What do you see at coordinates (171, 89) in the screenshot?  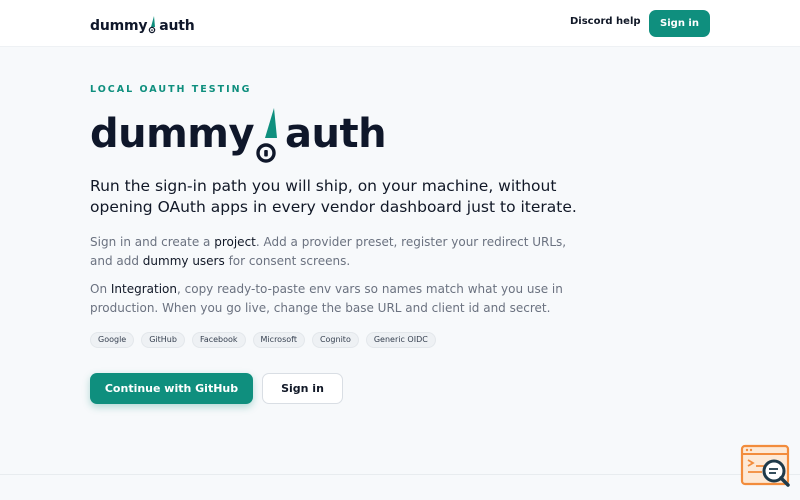 I see `eyebrow-label: LOCAL OAUTH TESTING` at bounding box center [171, 89].